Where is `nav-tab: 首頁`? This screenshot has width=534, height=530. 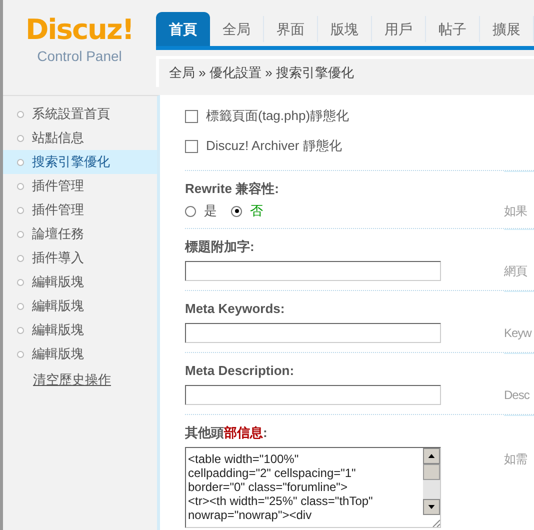
nav-tab: 首頁 is located at coordinates (183, 29).